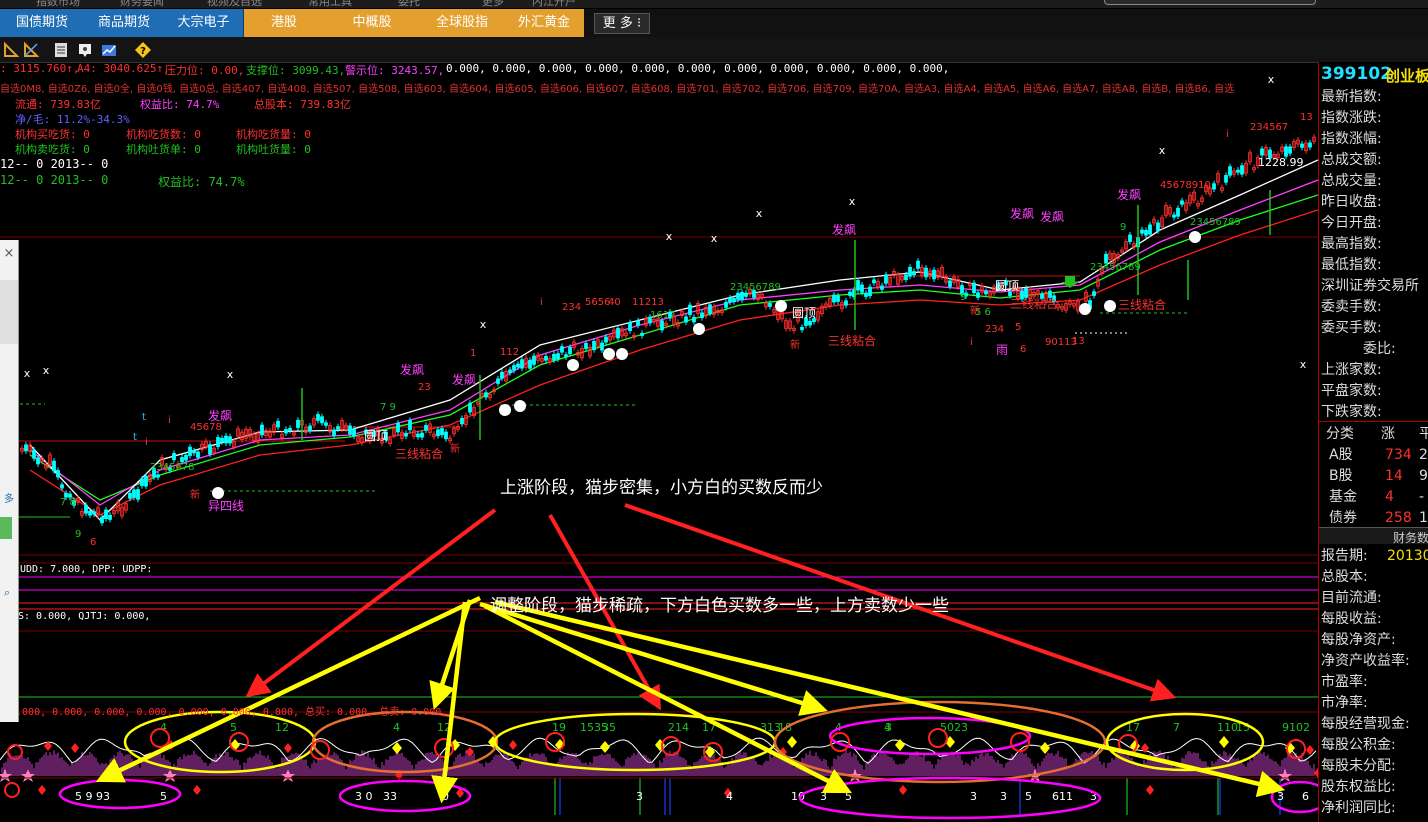 The height and width of the screenshot is (822, 1428). I want to click on breadth-flat-count: 233, so click(1423, 455).